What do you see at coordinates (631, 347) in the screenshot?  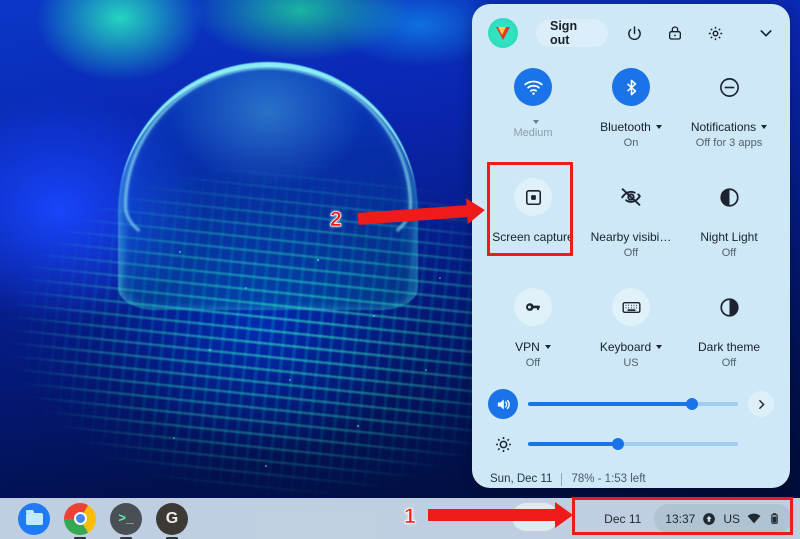 I see `tile-keyboard-label: Keyboard` at bounding box center [631, 347].